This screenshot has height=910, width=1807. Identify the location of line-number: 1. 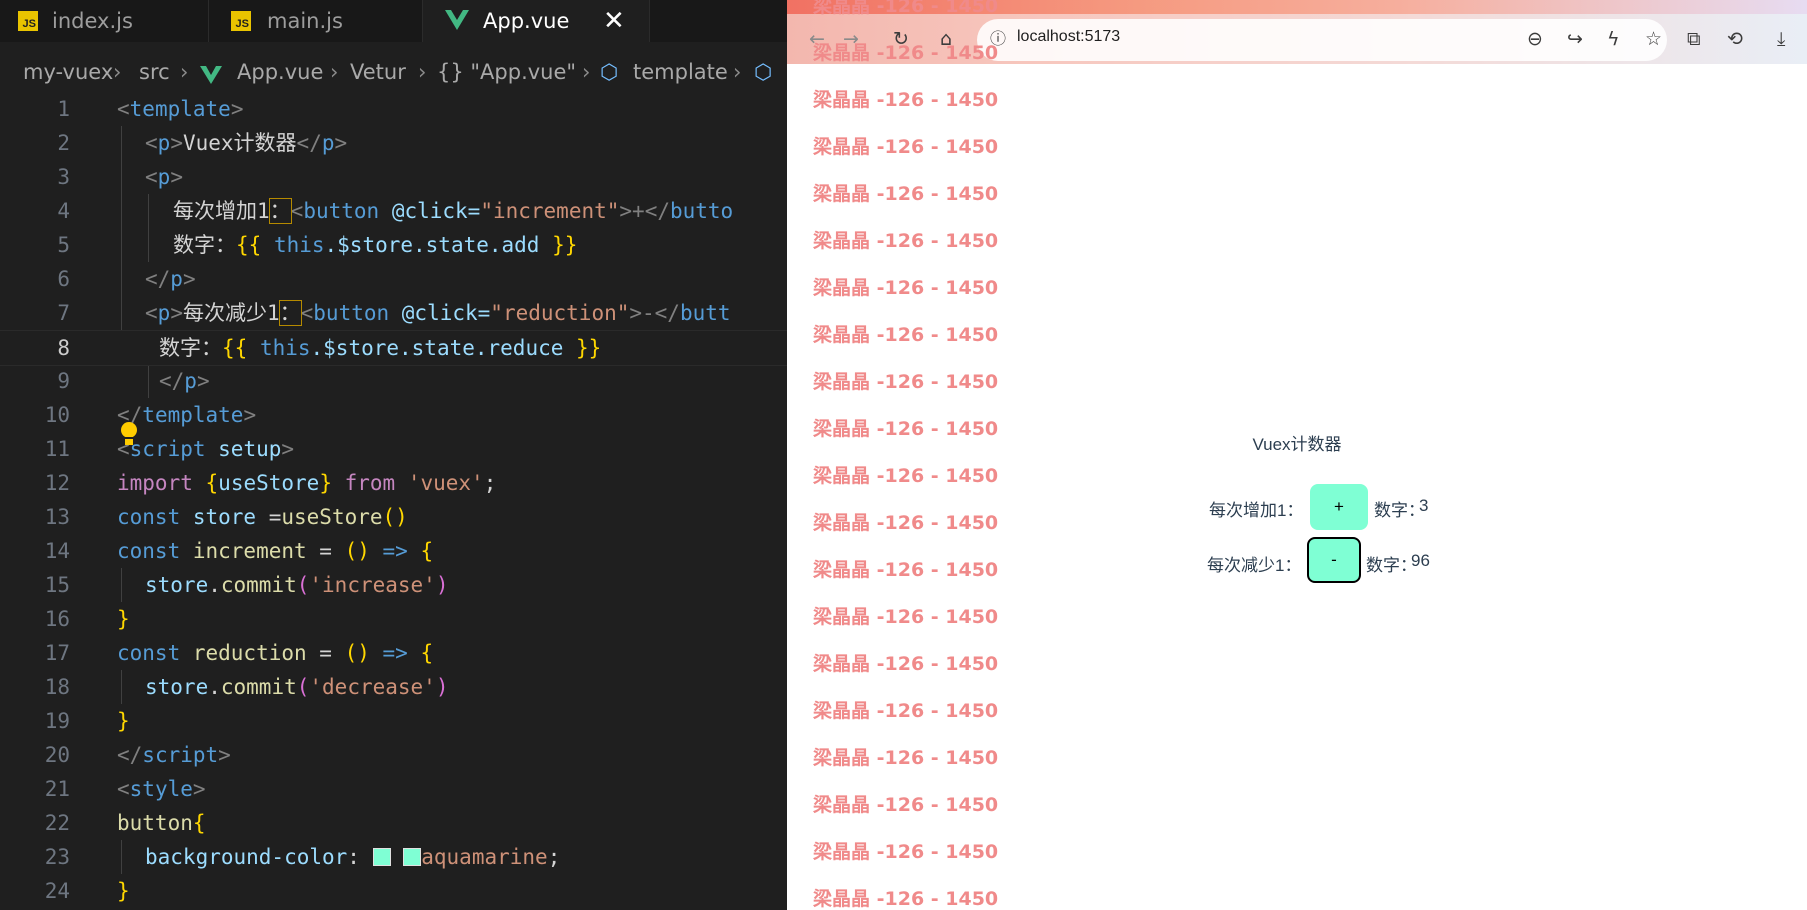
(63, 109).